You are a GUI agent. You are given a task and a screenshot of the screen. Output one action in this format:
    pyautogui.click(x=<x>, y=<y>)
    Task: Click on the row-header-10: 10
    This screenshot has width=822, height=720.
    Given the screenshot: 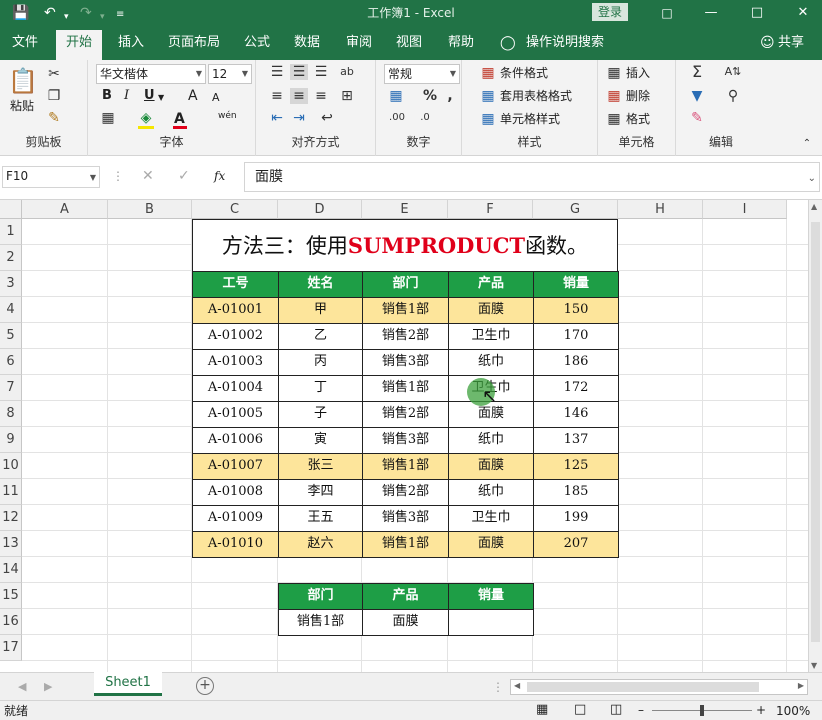 What is the action you would take?
    pyautogui.click(x=11, y=466)
    